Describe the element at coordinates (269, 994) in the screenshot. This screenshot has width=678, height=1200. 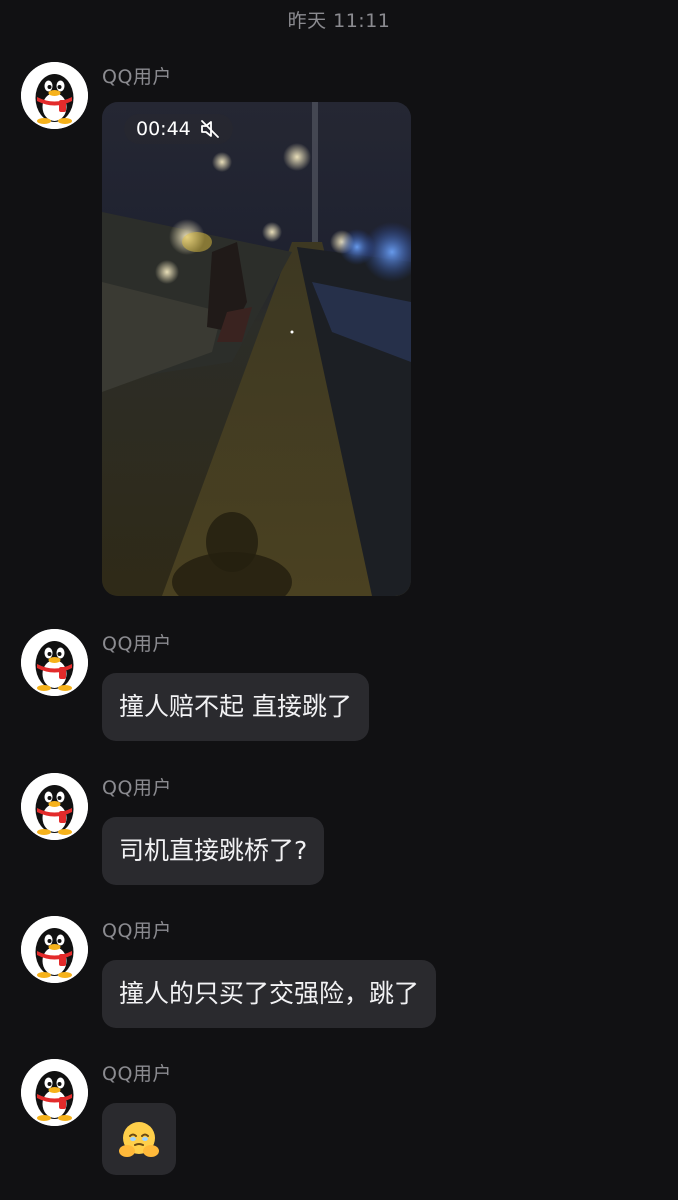
I see `message-bubble: 撞人的只买了交强险，跳了` at that location.